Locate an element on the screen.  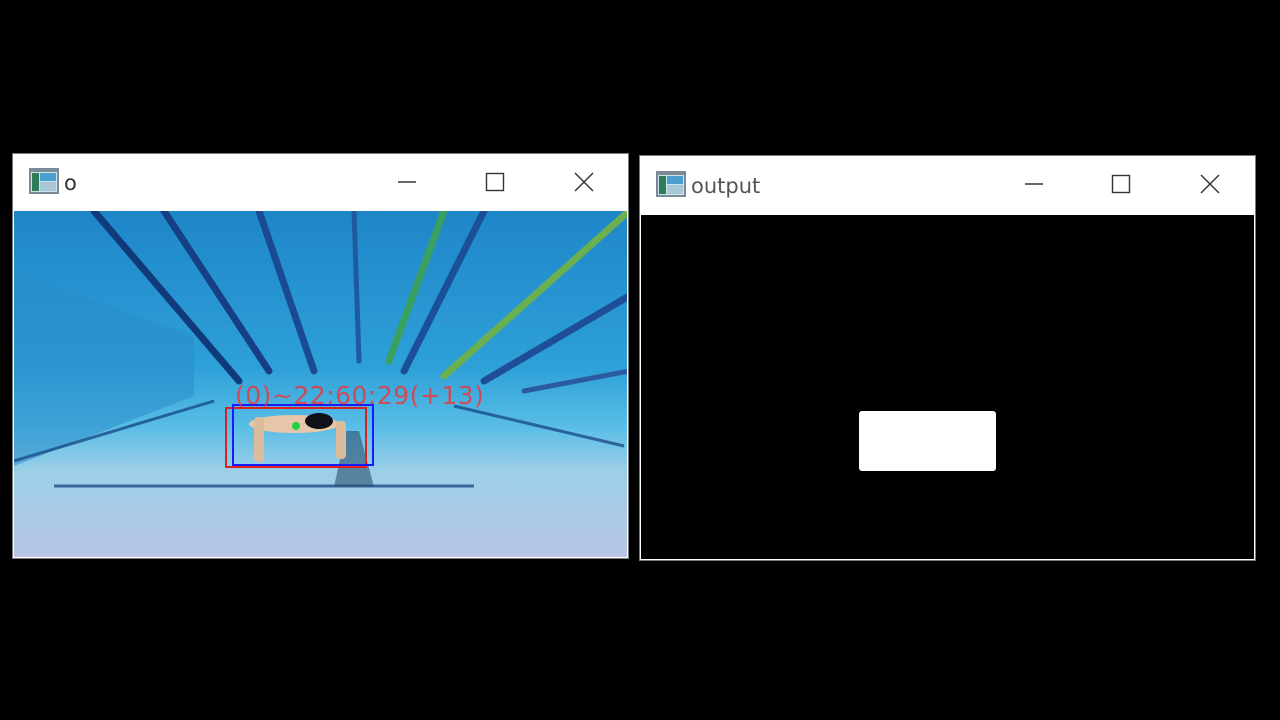
title-bar: o is located at coordinates (320, 182).